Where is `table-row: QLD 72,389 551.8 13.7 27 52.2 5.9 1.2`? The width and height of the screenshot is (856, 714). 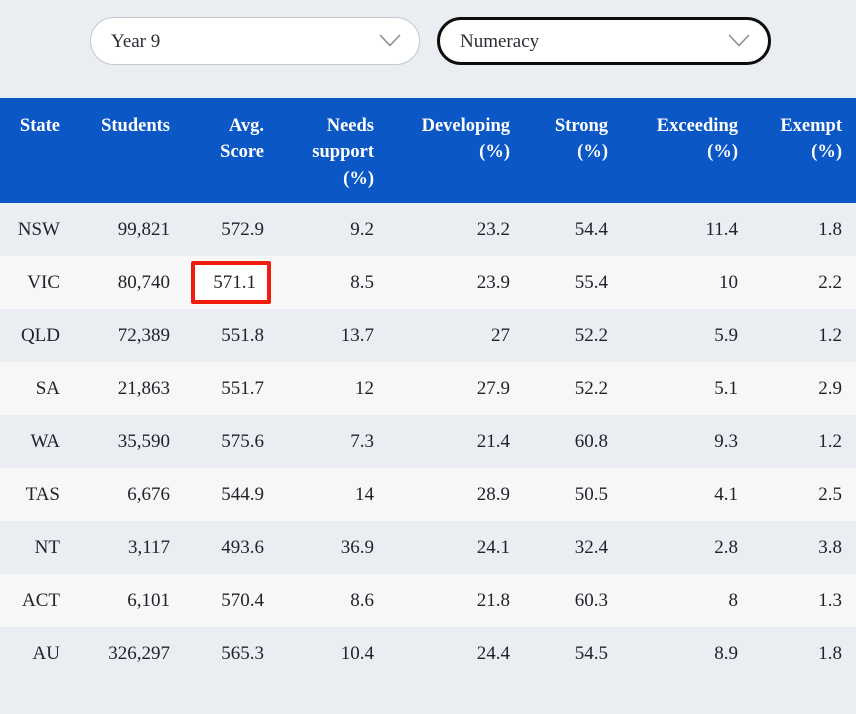 table-row: QLD 72,389 551.8 13.7 27 52.2 5.9 1.2 is located at coordinates (428, 335).